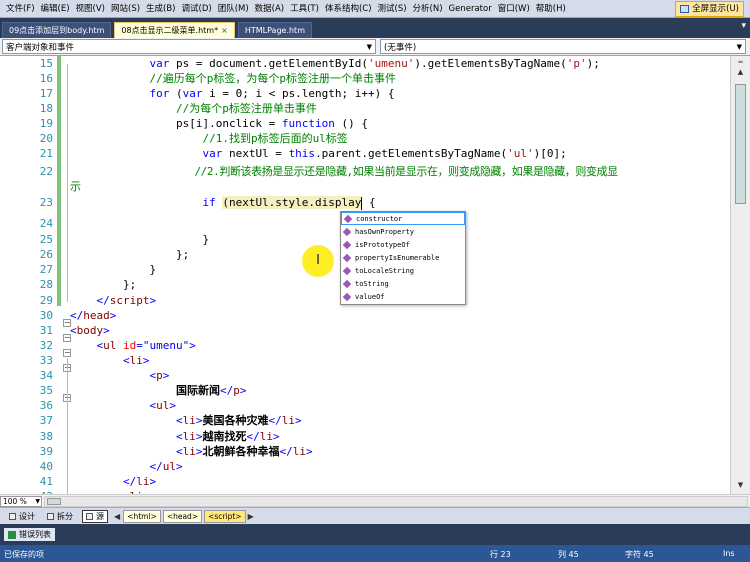 Image resolution: width=750 pixels, height=562 pixels. I want to click on line-number: 37, so click(46, 420).